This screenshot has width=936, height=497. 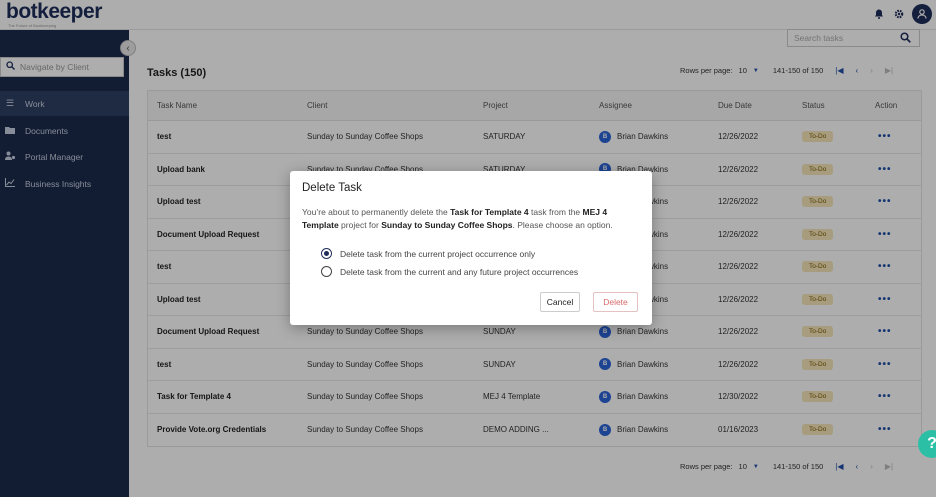 What do you see at coordinates (360, 225) in the screenshot?
I see `dialog-text: project for` at bounding box center [360, 225].